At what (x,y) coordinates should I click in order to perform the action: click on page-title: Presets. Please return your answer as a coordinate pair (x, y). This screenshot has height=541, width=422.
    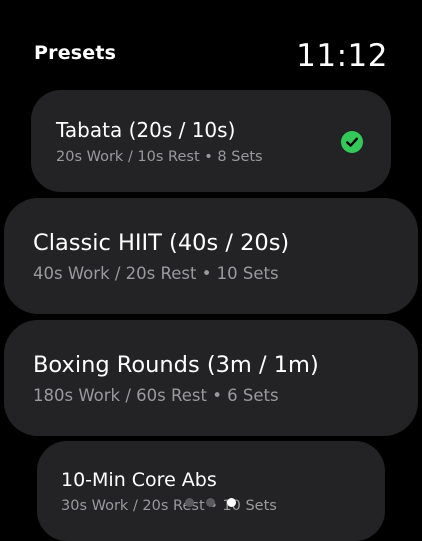
    Looking at the image, I should click on (75, 53).